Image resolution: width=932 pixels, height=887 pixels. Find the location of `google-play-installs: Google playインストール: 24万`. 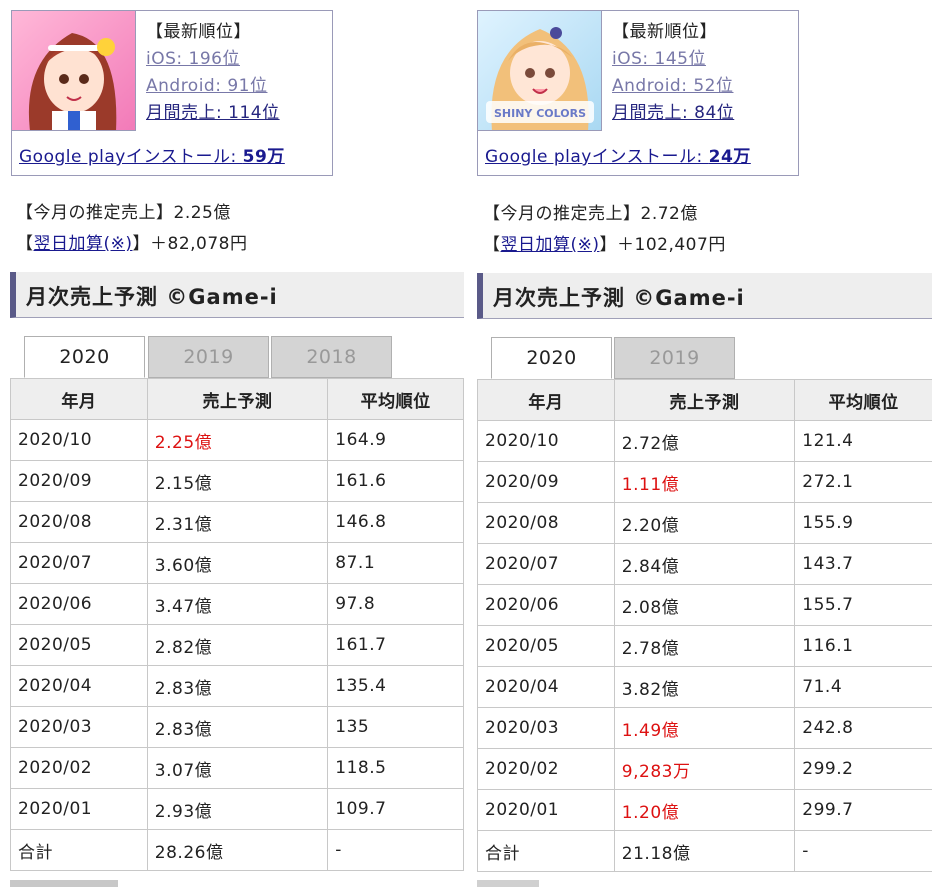

google-play-installs: Google playインストール: 24万 is located at coordinates (638, 153).